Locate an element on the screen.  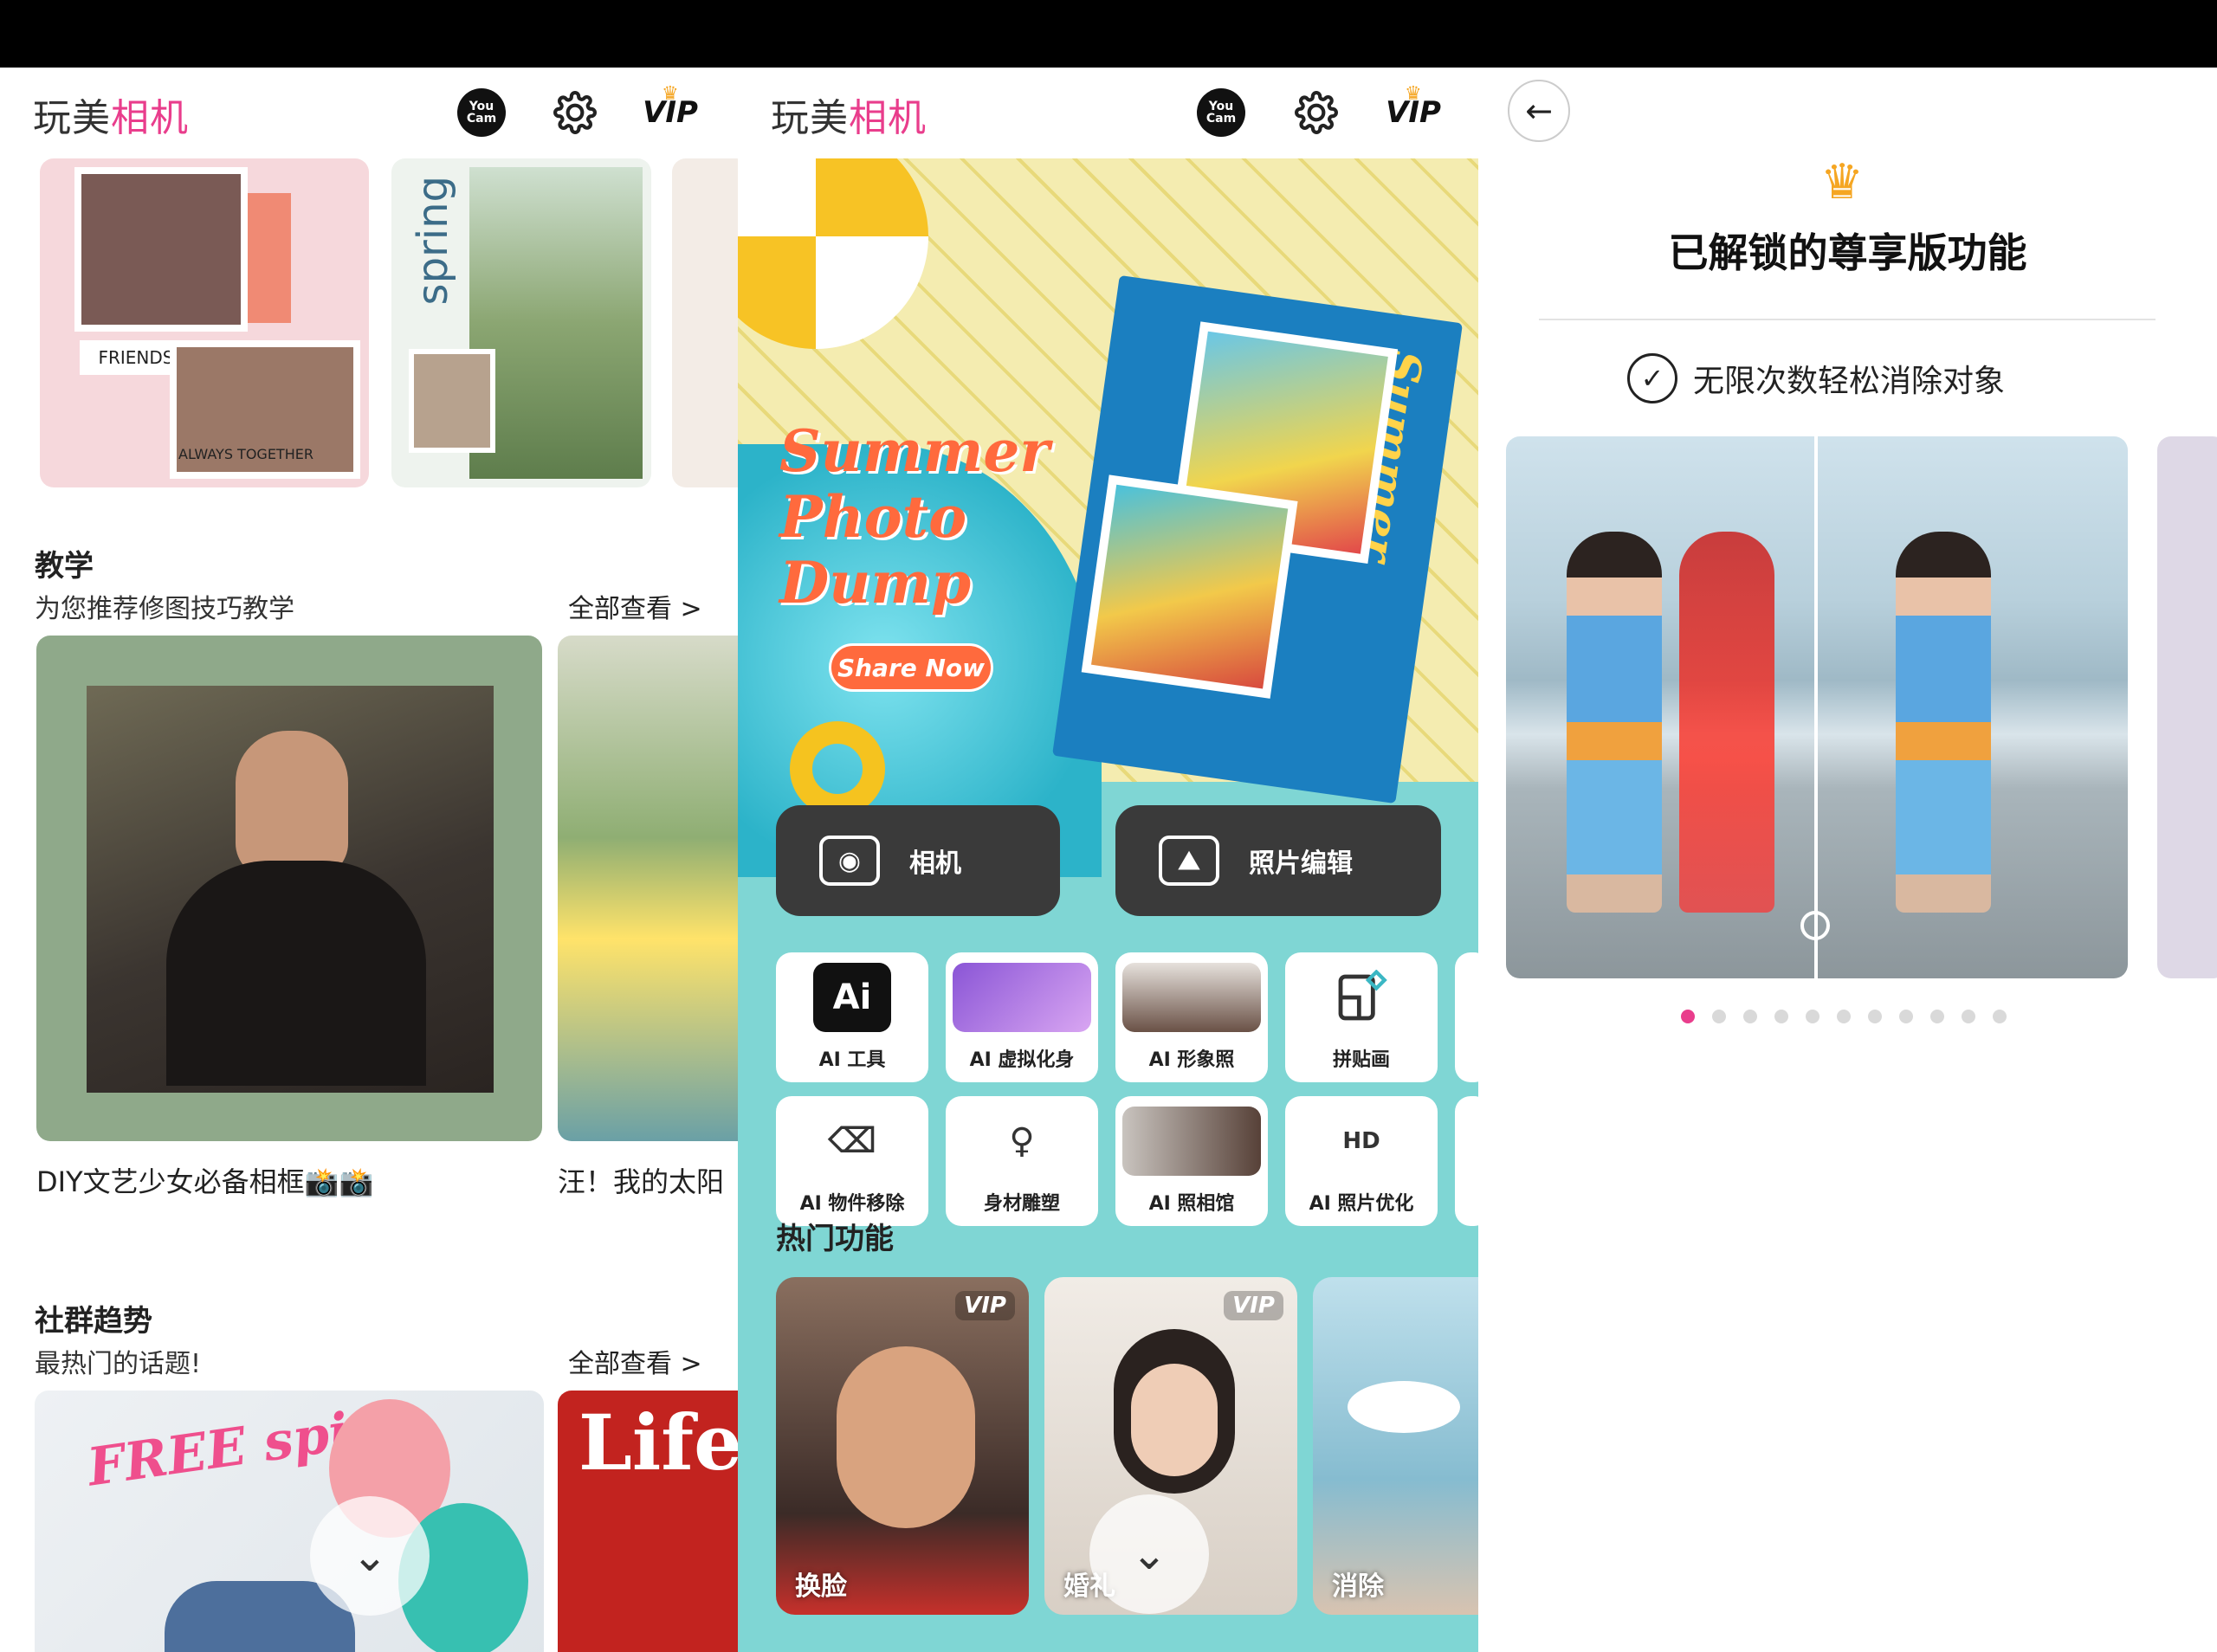
tutorial-card-caption: DIY文艺少女必备相框📸📸 is located at coordinates (205, 1181).